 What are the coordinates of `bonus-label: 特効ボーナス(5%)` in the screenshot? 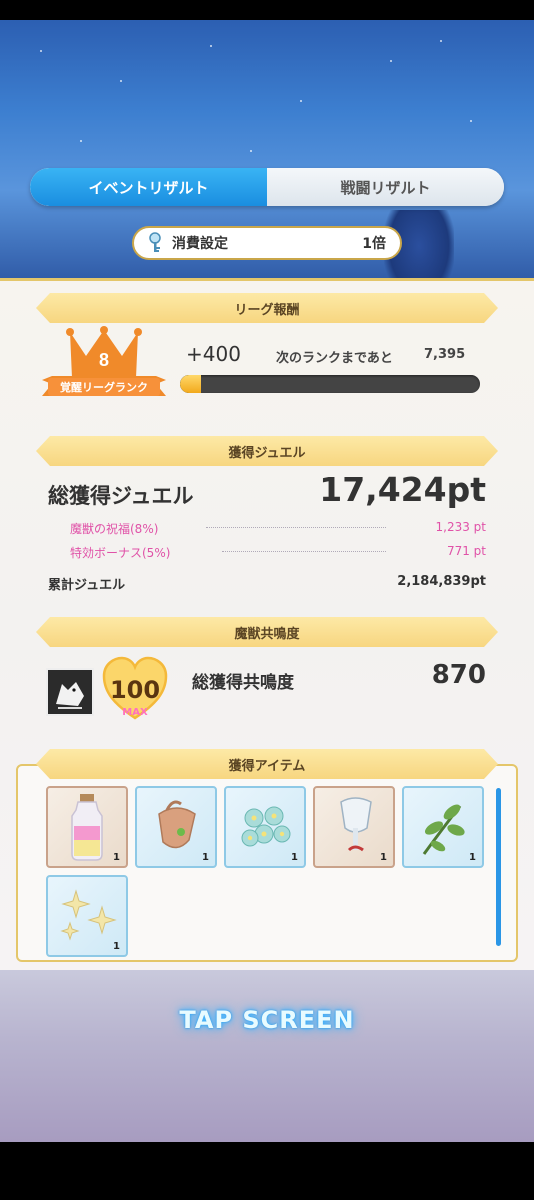 It's located at (120, 553).